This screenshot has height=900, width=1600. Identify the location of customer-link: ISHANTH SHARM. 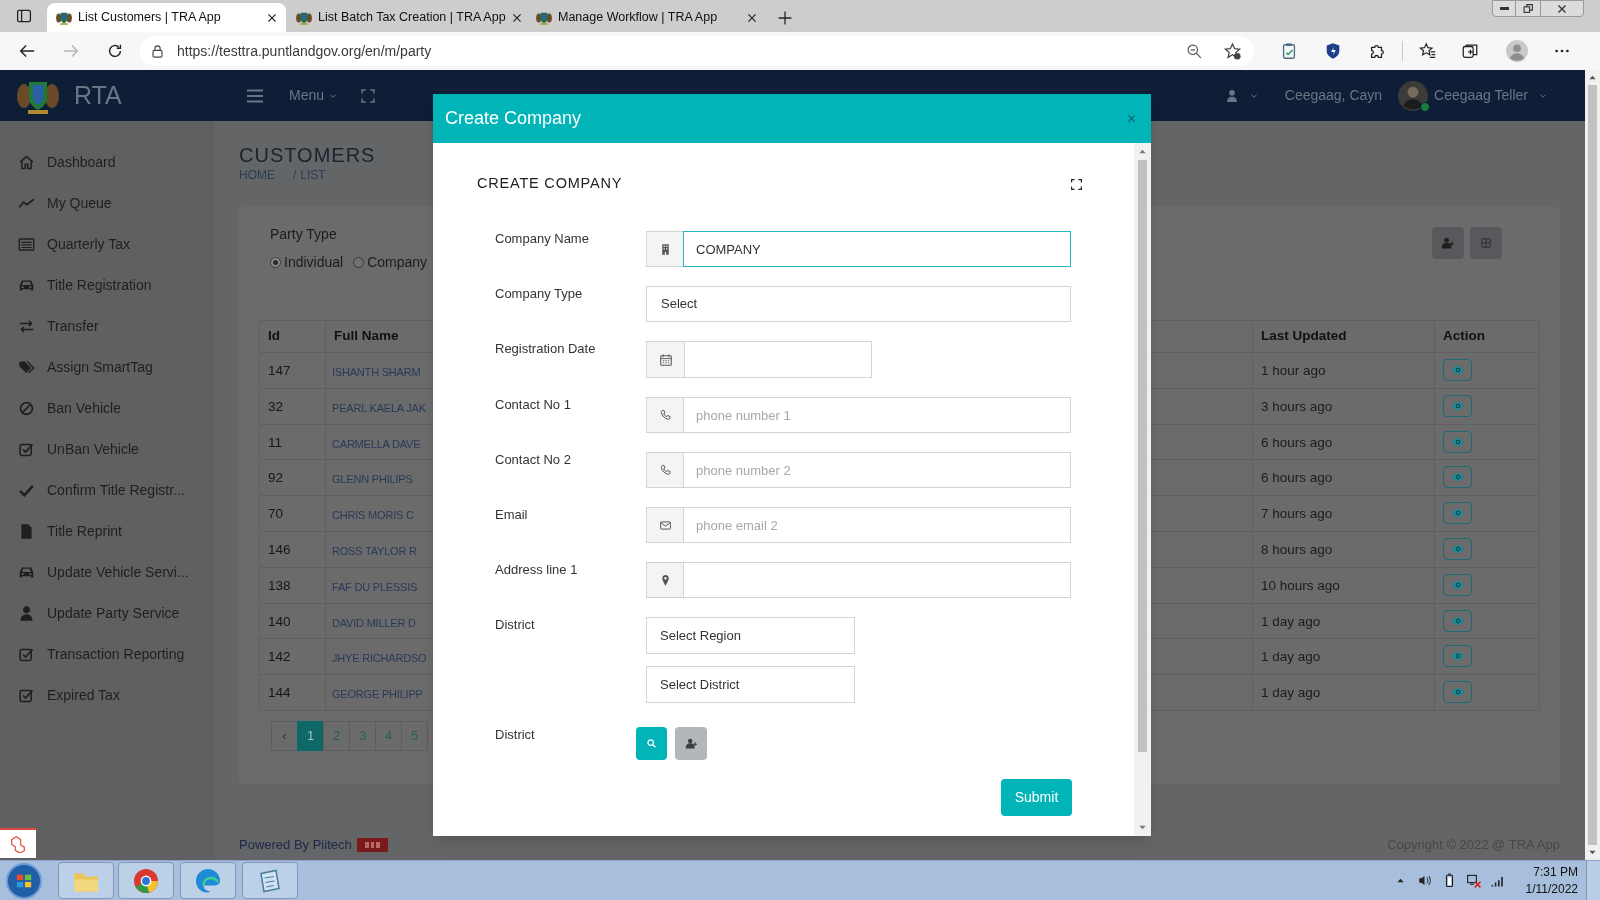
(376, 372).